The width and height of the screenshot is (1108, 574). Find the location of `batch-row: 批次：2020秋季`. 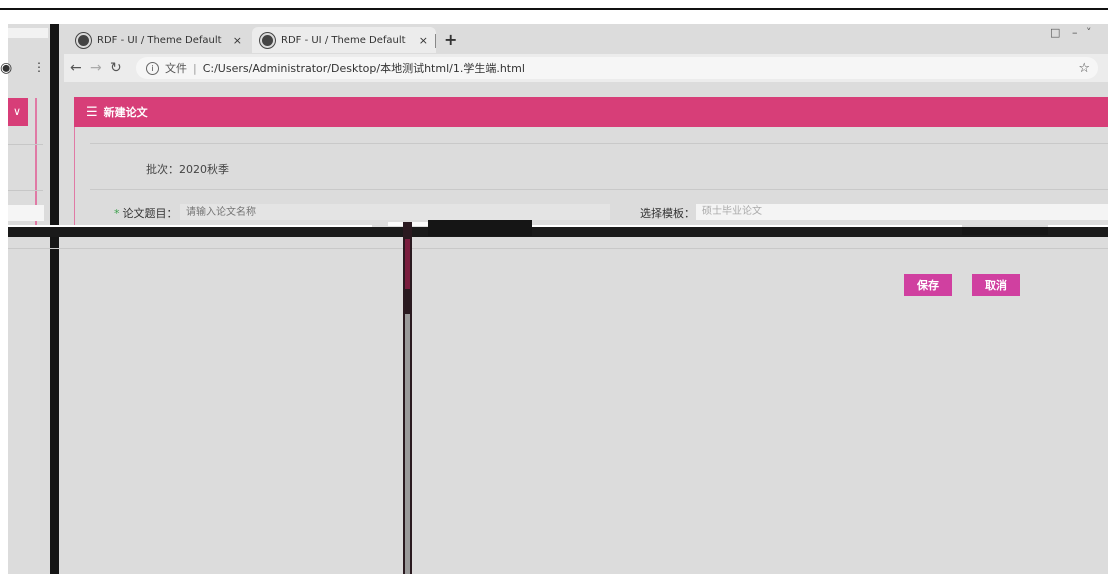

batch-row: 批次：2020秋季 is located at coordinates (187, 169).